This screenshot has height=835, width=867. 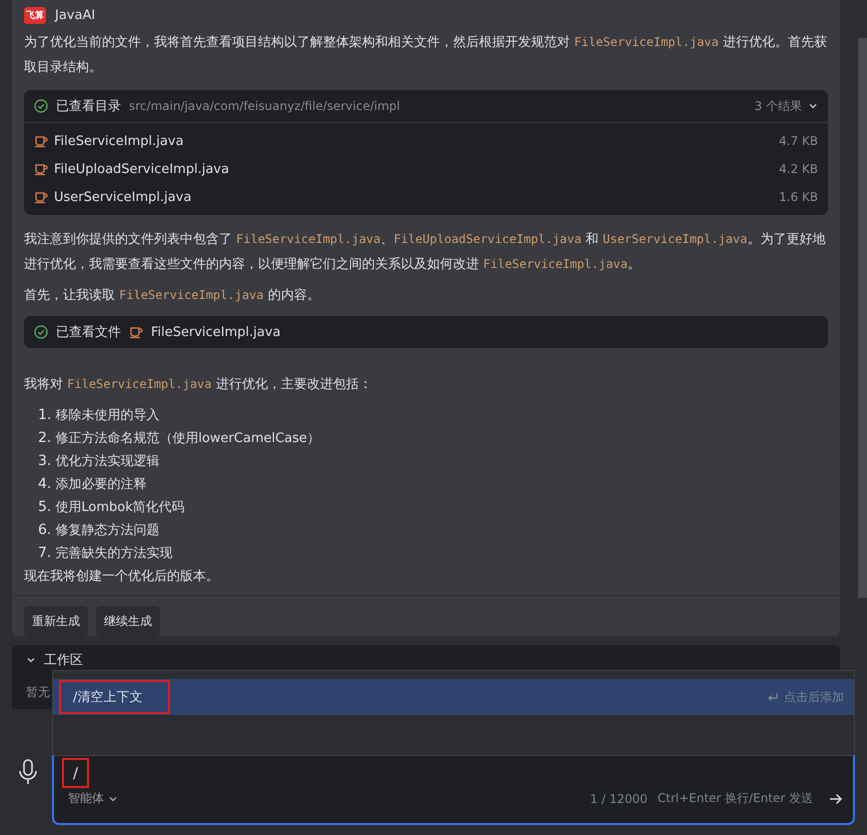 What do you see at coordinates (798, 169) in the screenshot?
I see `file-size: 4.2 KB` at bounding box center [798, 169].